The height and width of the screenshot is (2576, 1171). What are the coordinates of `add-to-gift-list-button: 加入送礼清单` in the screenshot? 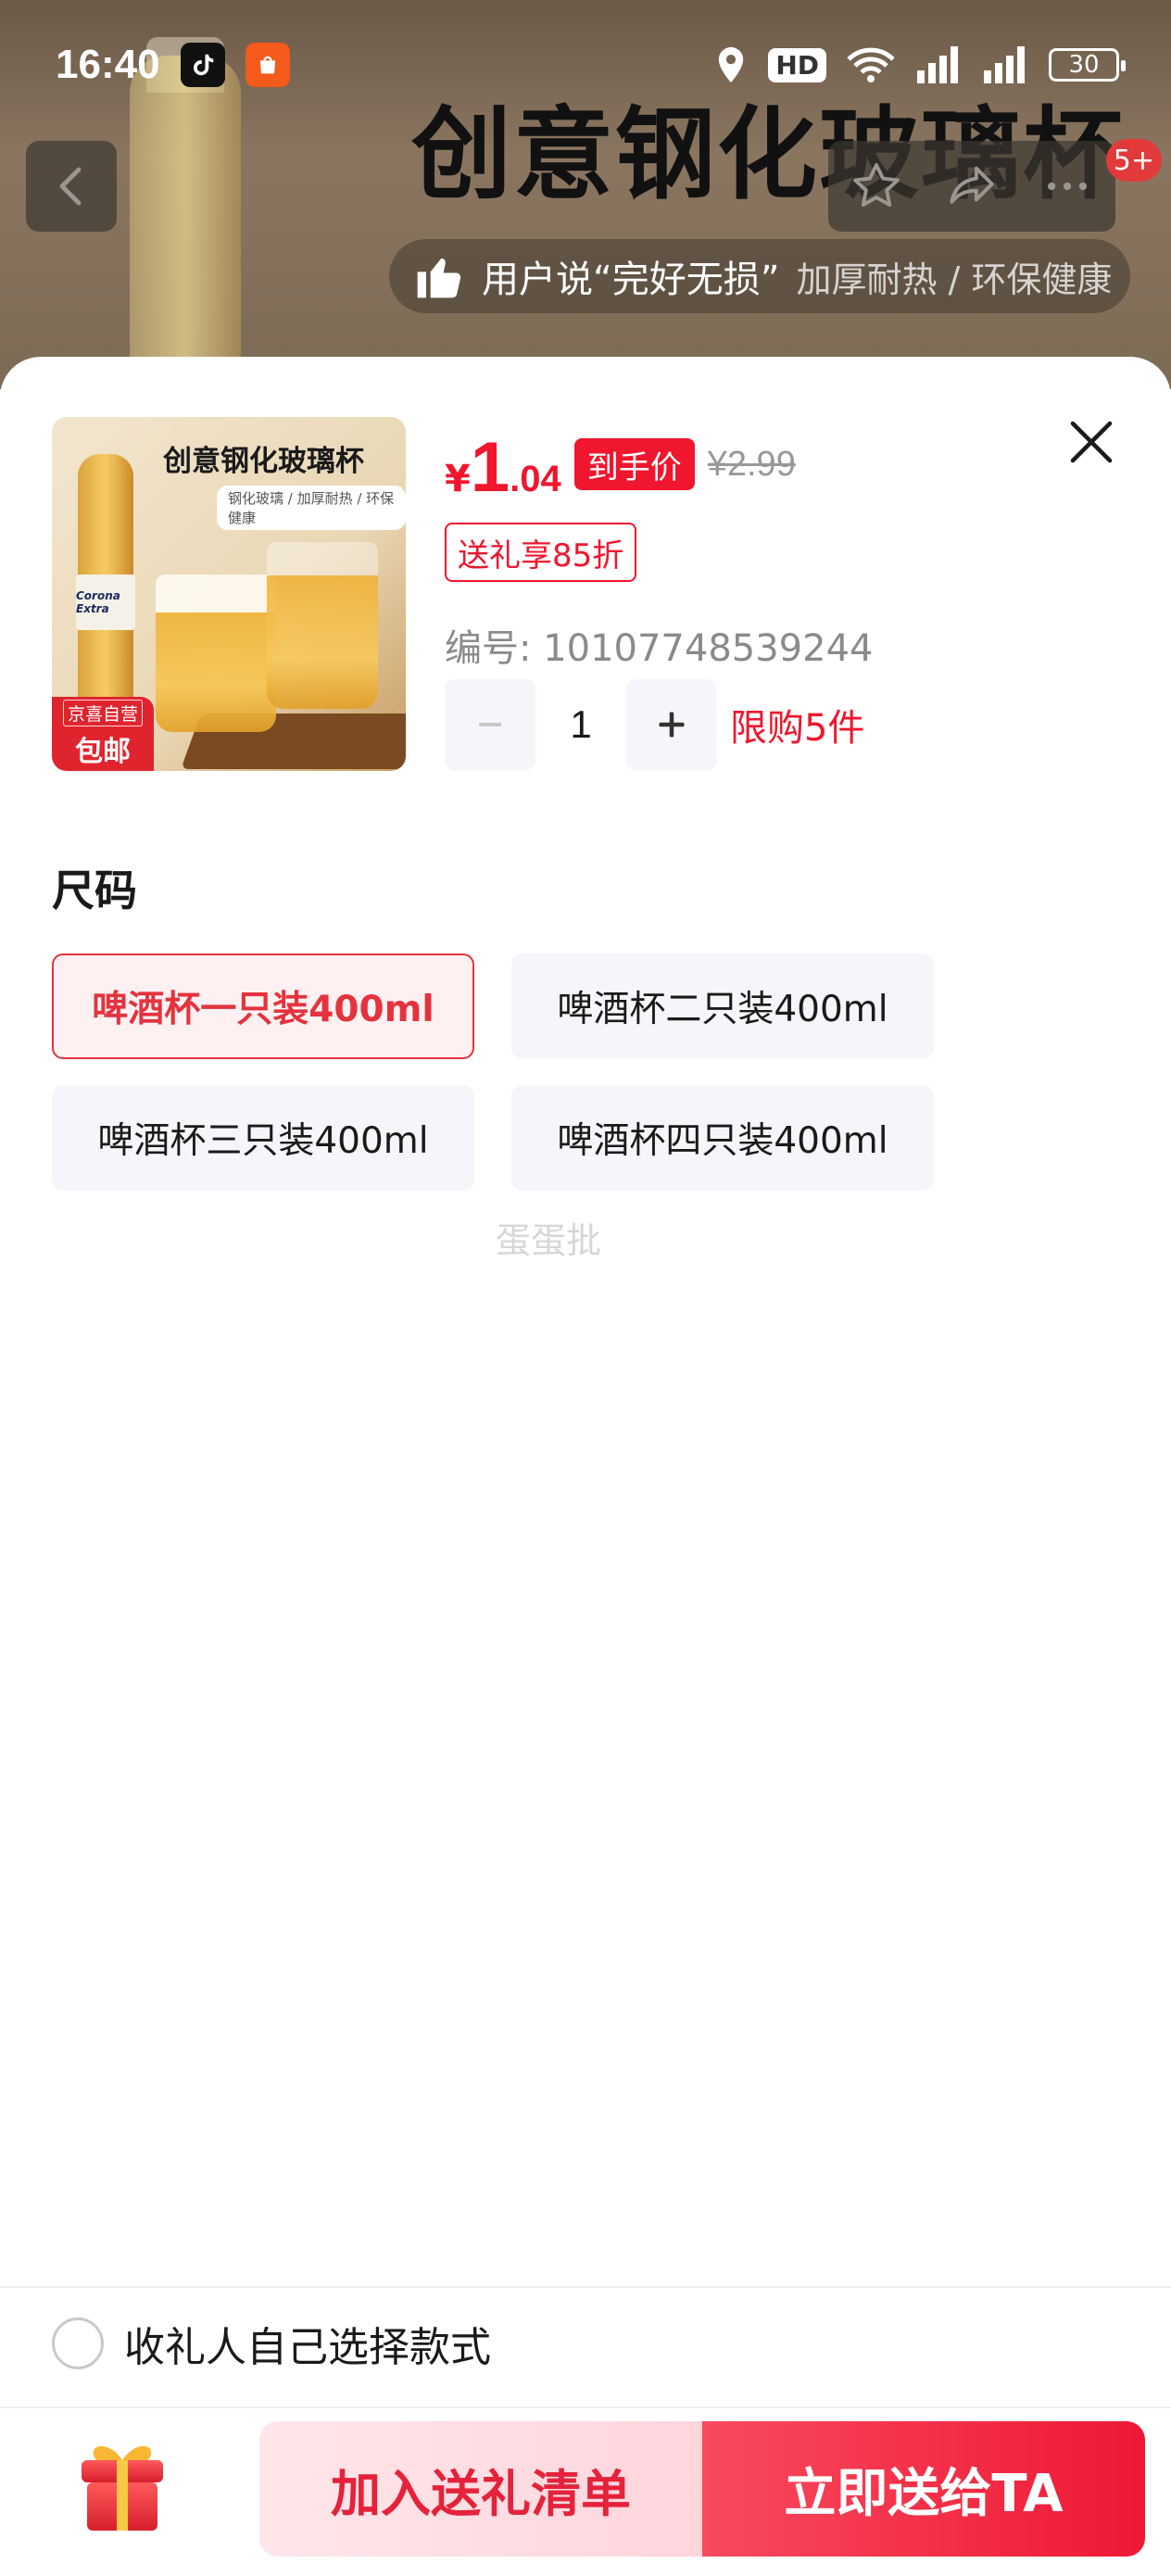 It's located at (480, 2489).